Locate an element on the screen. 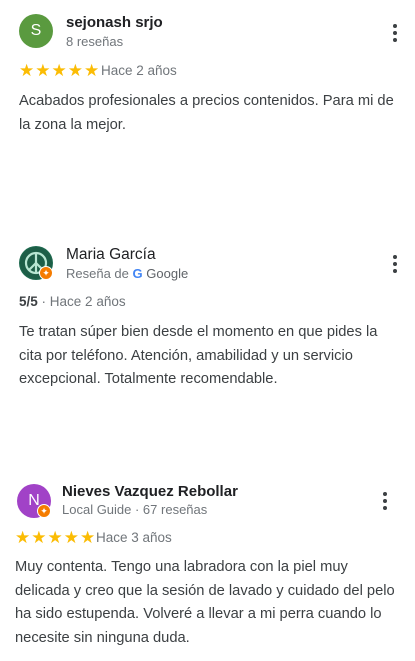  google-brand: Google is located at coordinates (167, 273).